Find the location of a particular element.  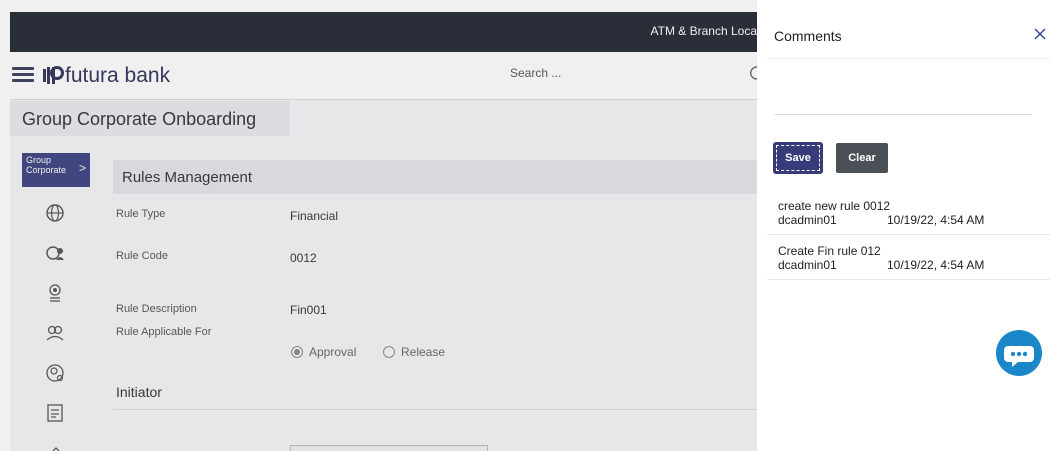

chat-button is located at coordinates (1019, 353).